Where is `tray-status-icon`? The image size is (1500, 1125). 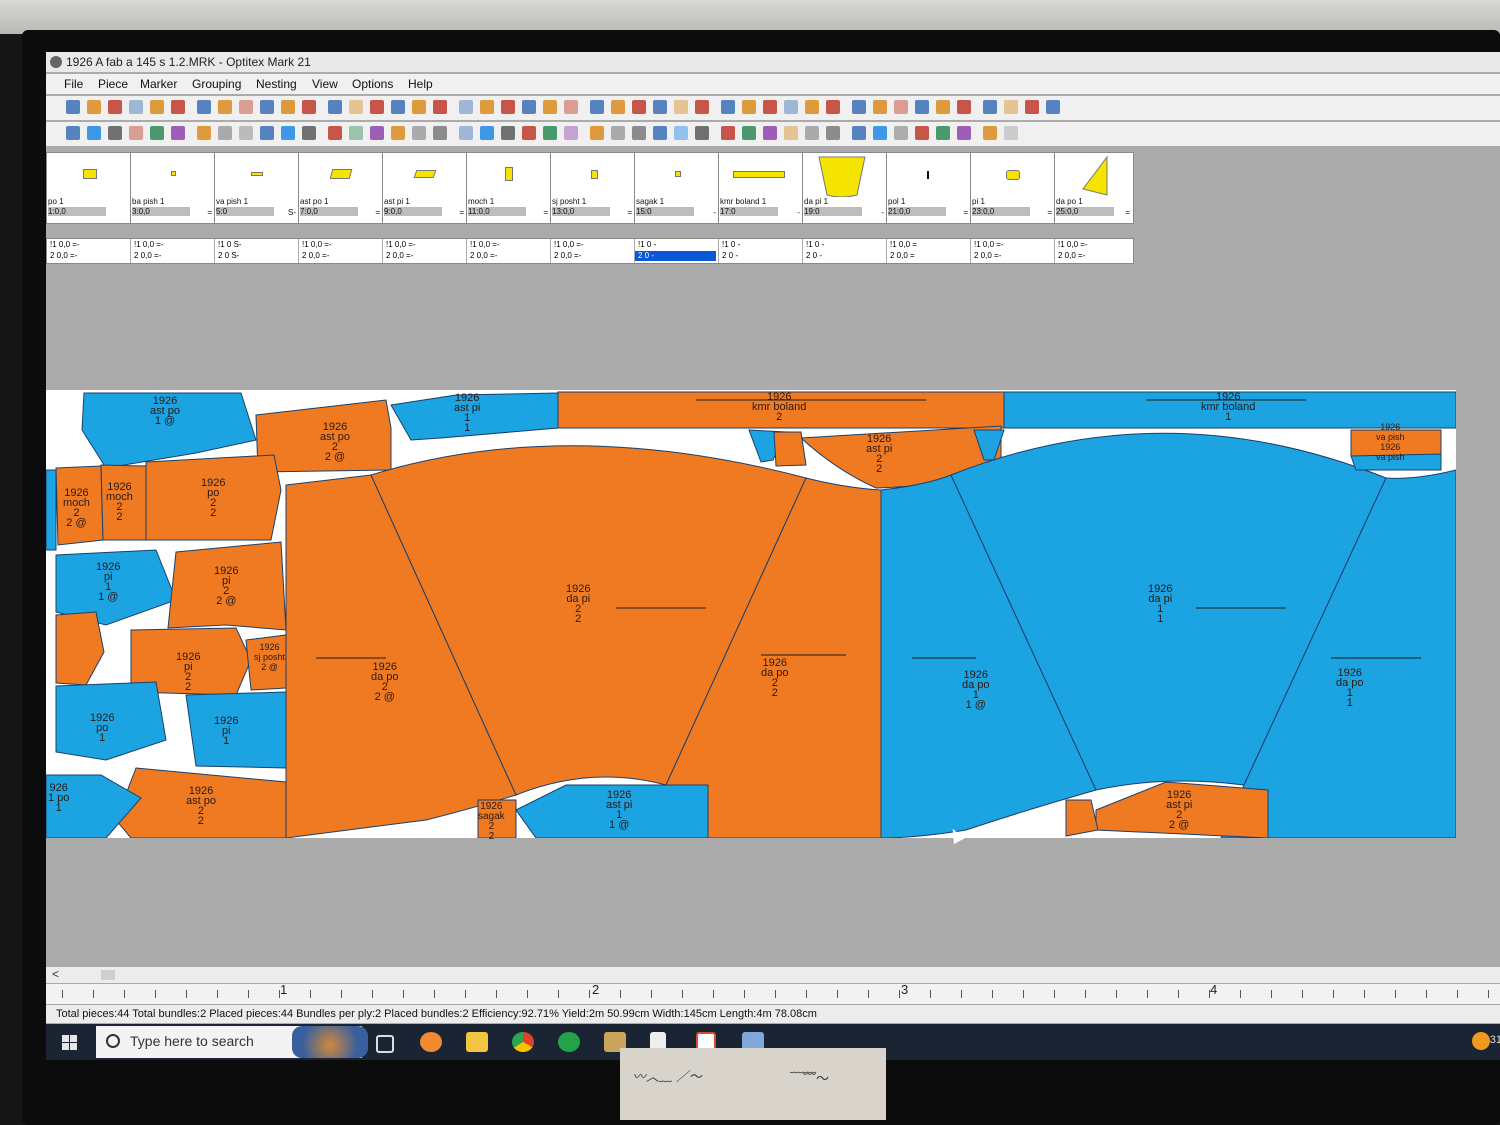 tray-status-icon is located at coordinates (1481, 1041).